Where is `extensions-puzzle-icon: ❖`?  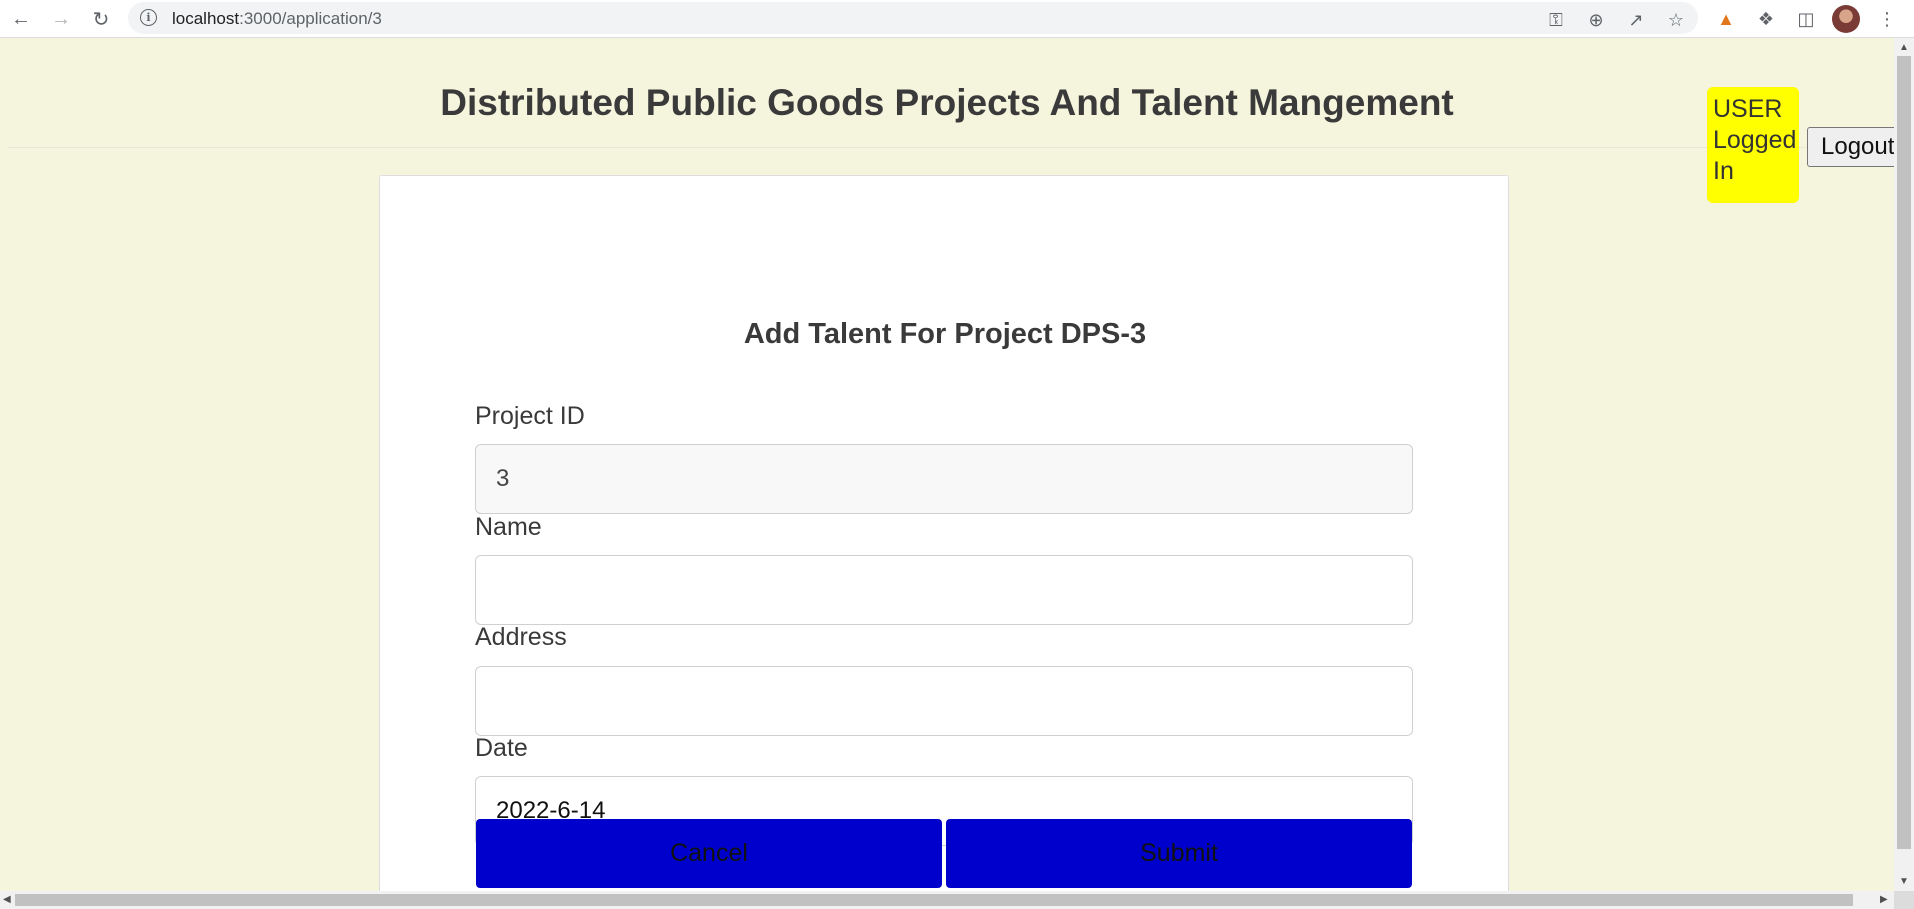
extensions-puzzle-icon: ❖ is located at coordinates (1766, 19).